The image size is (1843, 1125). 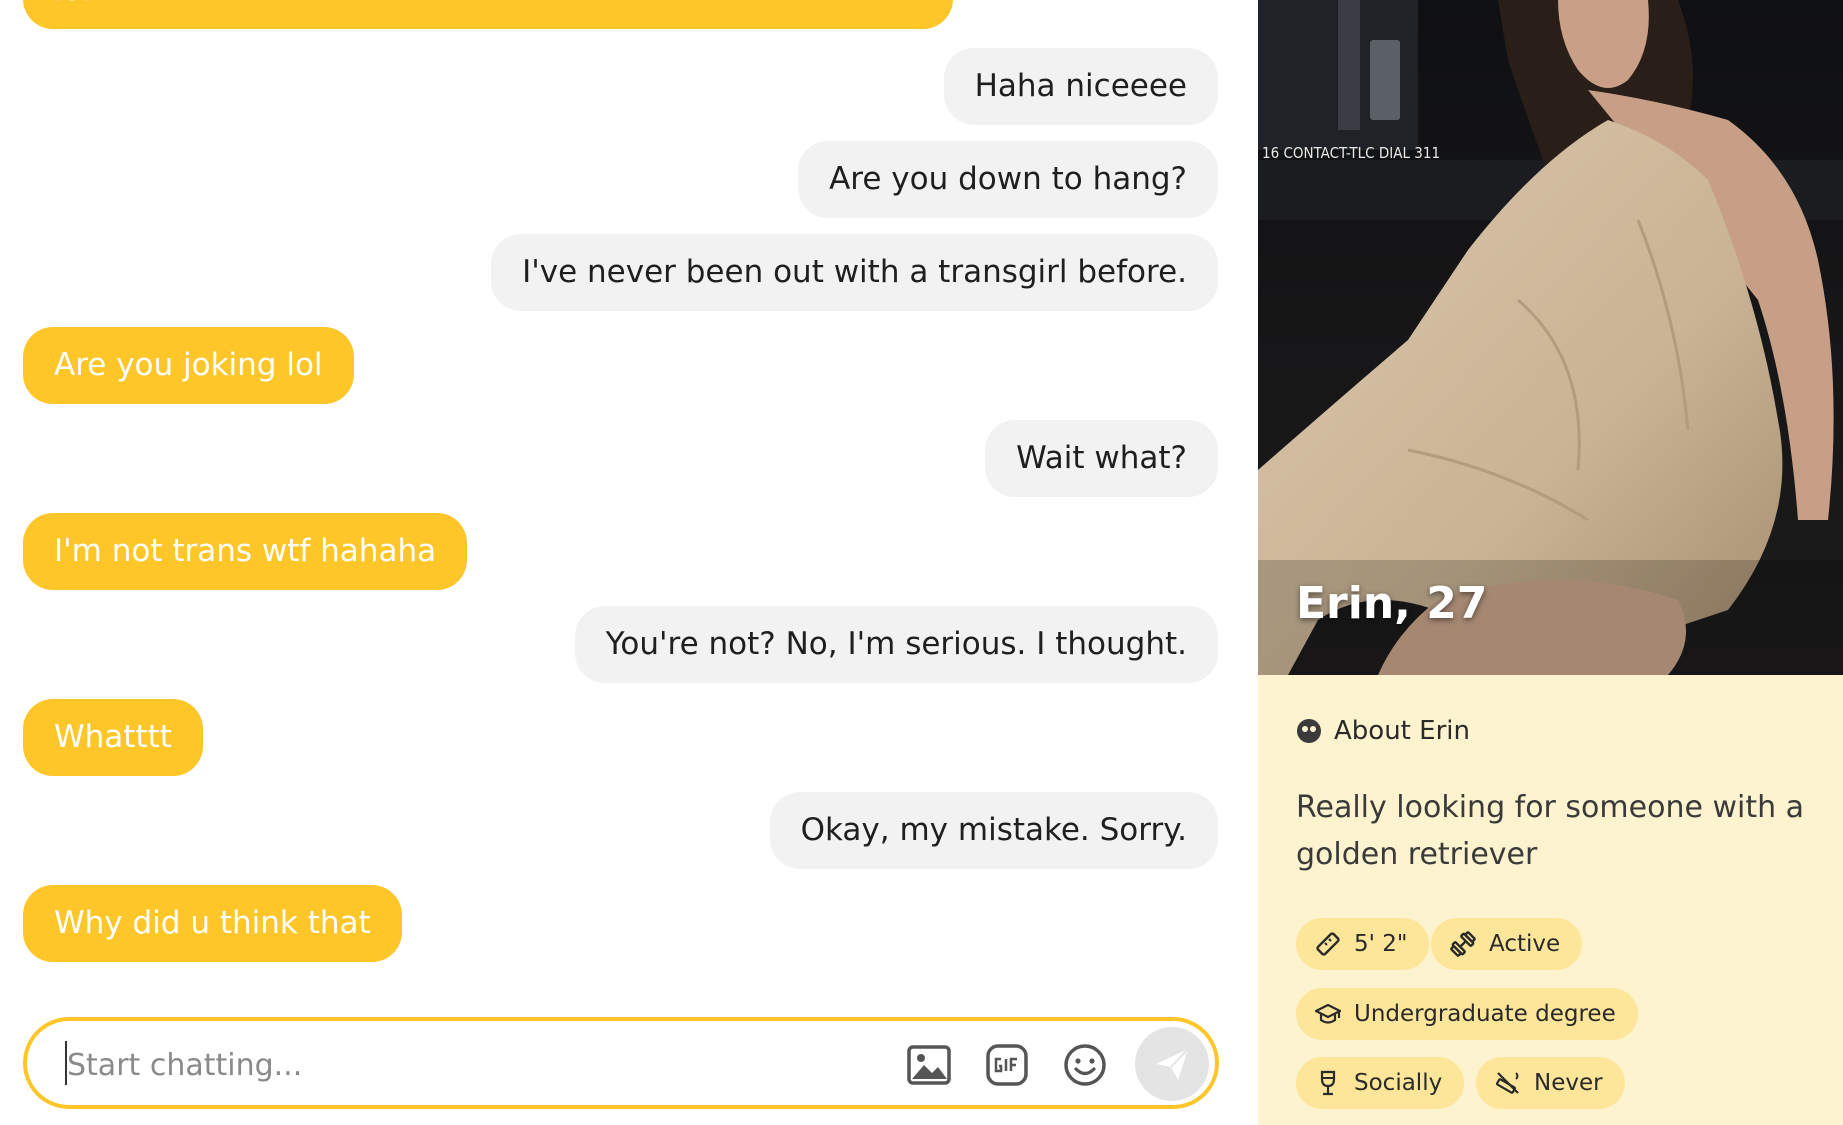 What do you see at coordinates (488, 14) in the screenshot?
I see `message-bubble-partial: lol` at bounding box center [488, 14].